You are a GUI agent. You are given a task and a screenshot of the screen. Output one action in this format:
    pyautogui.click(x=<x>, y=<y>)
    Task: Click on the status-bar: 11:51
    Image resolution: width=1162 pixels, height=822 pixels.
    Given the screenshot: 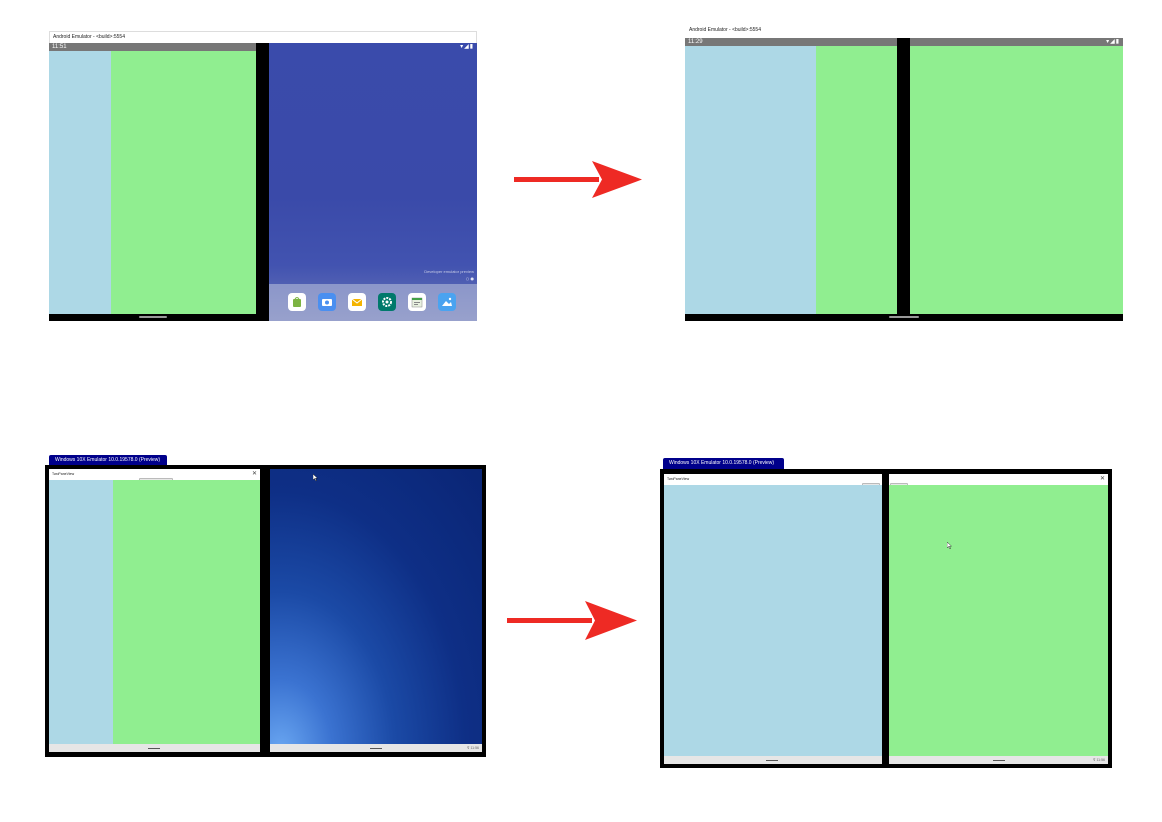 What is the action you would take?
    pyautogui.click(x=152, y=47)
    